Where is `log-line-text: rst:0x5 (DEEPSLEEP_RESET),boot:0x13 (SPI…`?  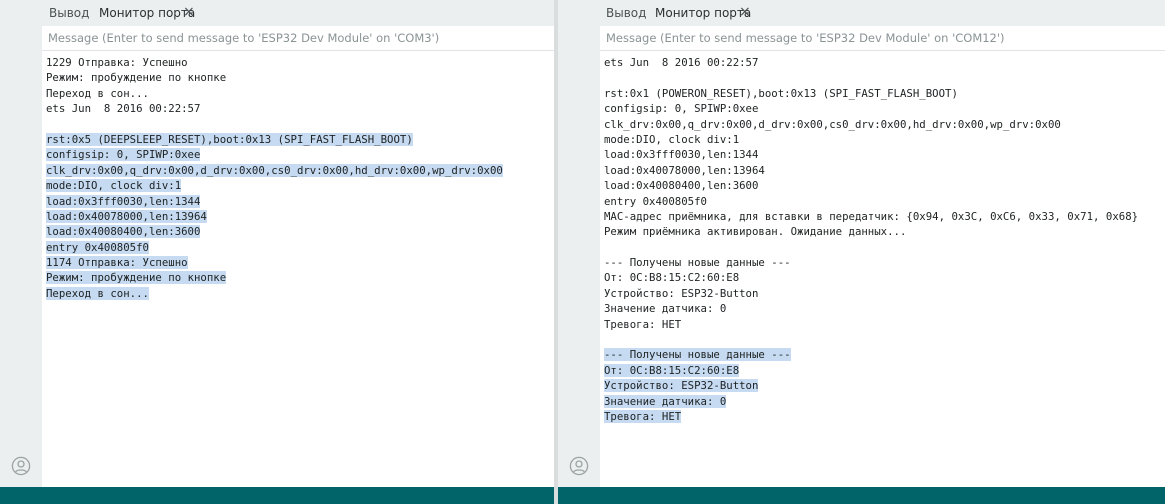
log-line-text: rst:0x5 (DEEPSLEEP_RESET),boot:0x13 (SPI… is located at coordinates (229, 139).